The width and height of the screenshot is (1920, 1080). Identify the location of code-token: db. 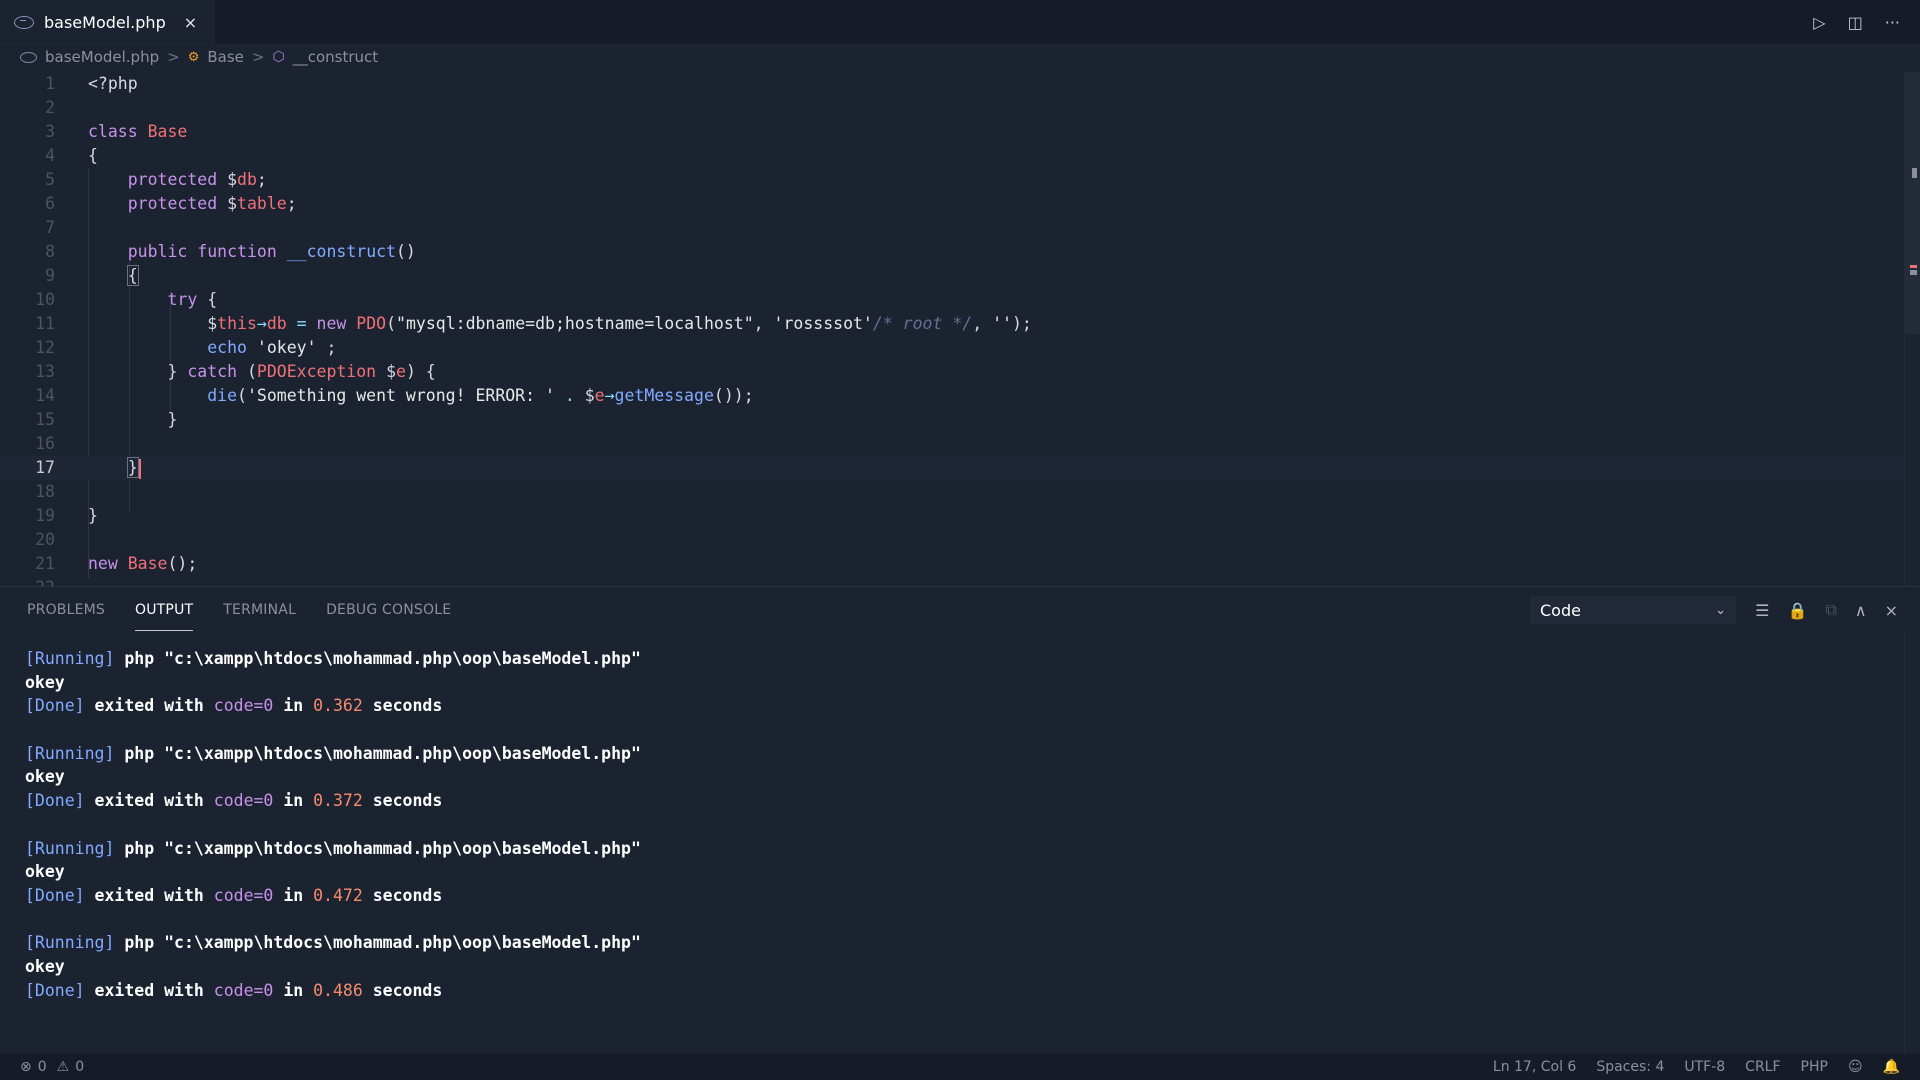
(276, 323).